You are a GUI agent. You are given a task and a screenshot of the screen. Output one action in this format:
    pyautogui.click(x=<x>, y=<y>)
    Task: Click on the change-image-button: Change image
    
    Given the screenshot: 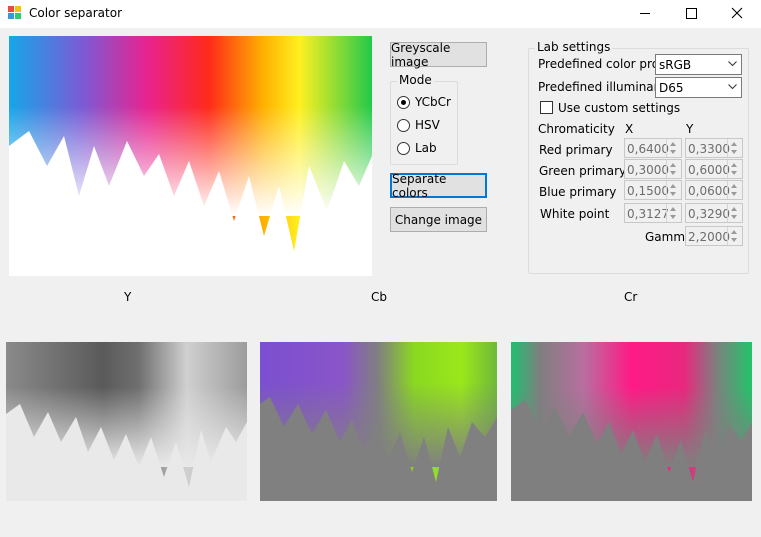 What is the action you would take?
    pyautogui.click(x=438, y=219)
    